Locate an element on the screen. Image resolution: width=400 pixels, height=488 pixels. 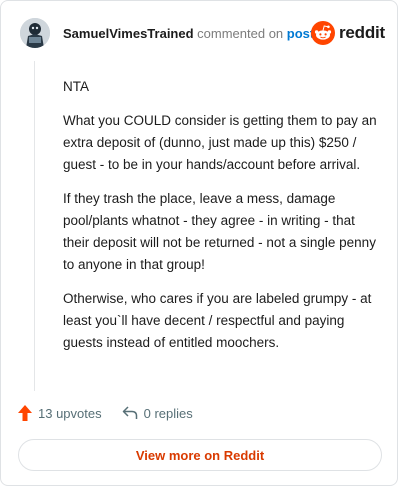
reddit-brand: reddit is located at coordinates (348, 33).